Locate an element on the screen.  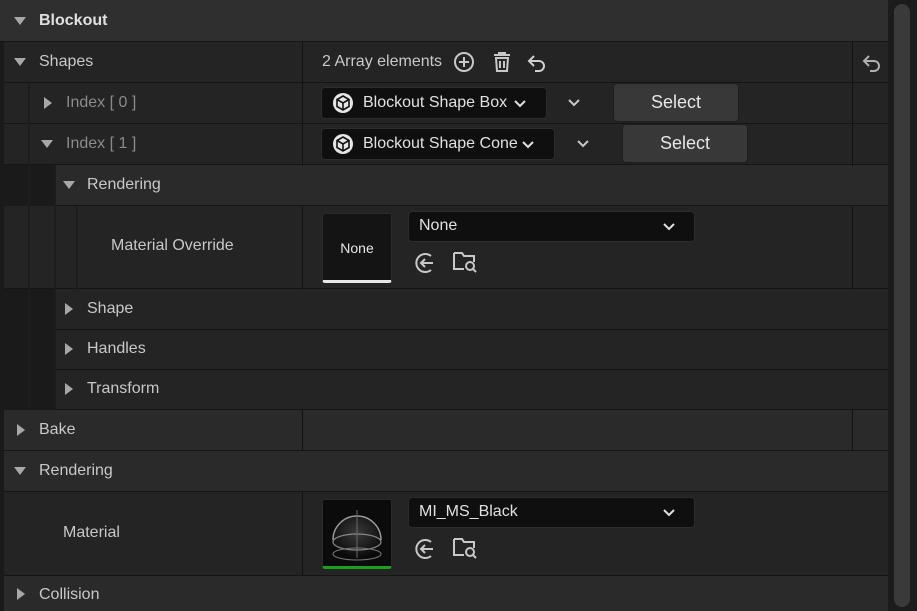
vertical-scrollbar is located at coordinates (902, 305).